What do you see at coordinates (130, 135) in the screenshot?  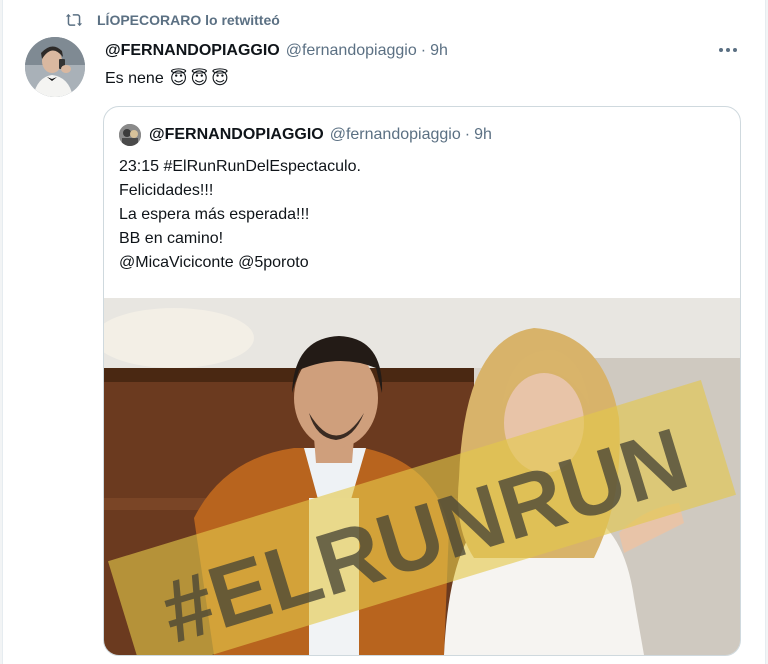 I see `quoted-avatar` at bounding box center [130, 135].